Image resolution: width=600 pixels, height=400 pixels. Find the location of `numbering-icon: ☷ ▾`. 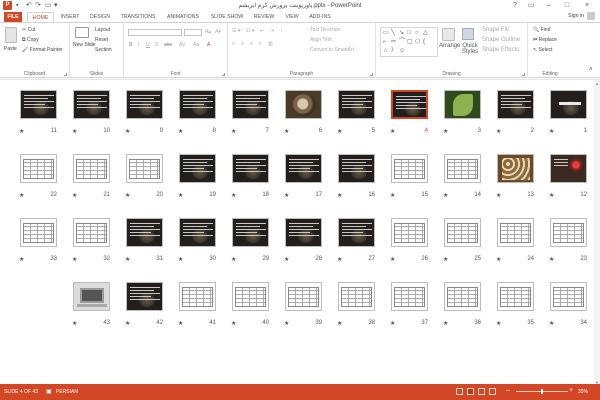

numbering-icon: ☷ ▾ is located at coordinates (250, 31).